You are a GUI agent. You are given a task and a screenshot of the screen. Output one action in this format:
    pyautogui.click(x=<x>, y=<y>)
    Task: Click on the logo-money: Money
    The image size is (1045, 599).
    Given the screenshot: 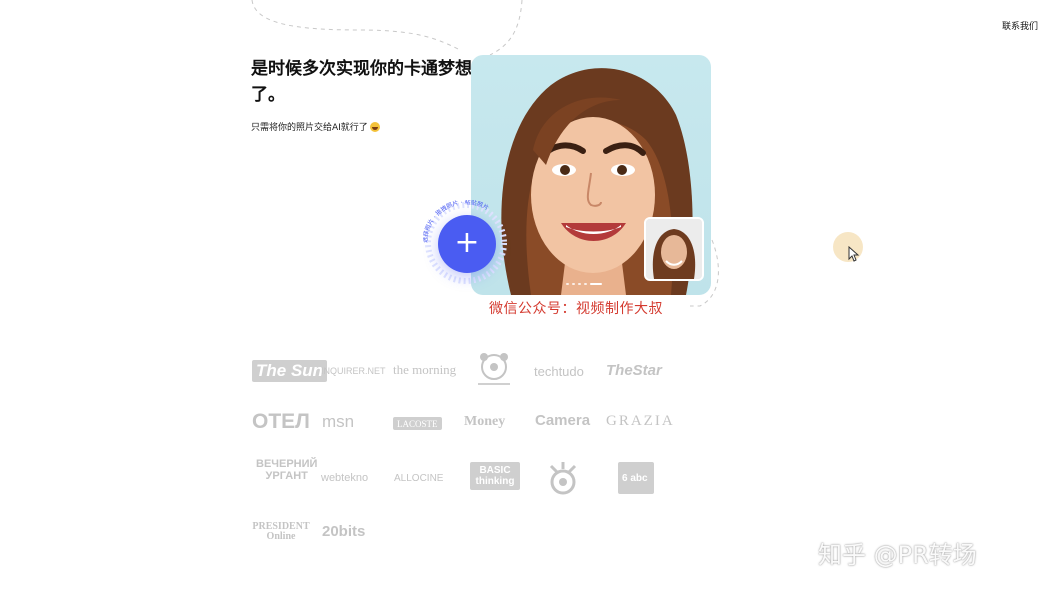 What is the action you would take?
    pyautogui.click(x=485, y=421)
    